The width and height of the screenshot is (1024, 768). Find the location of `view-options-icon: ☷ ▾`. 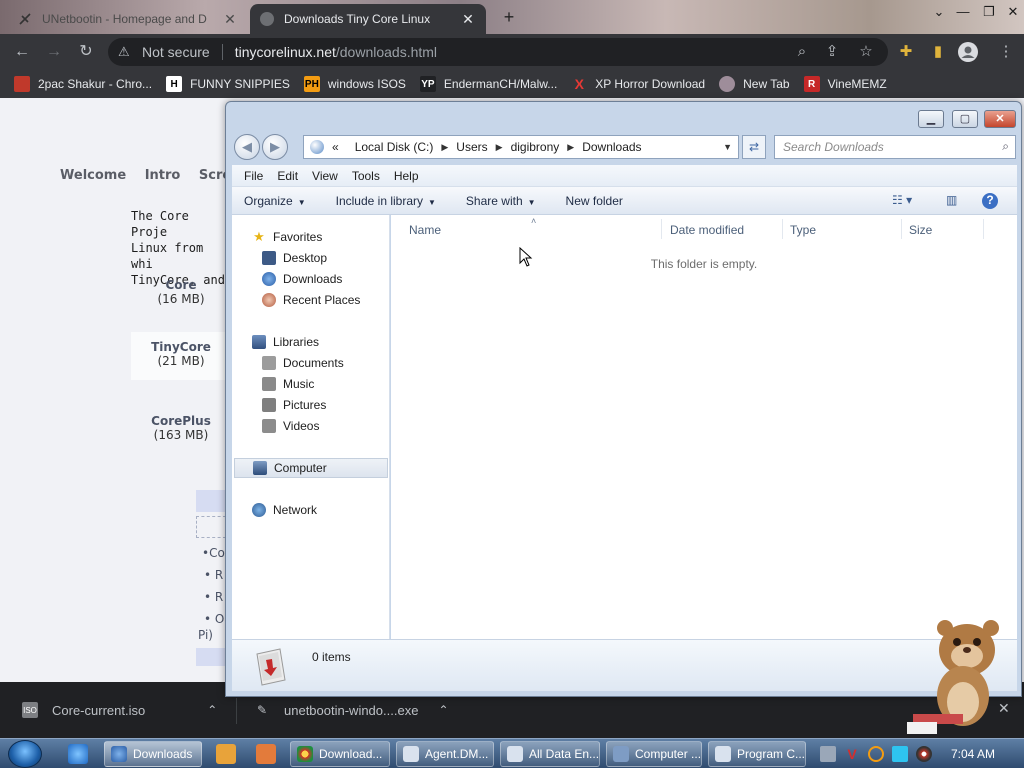

view-options-icon: ☷ ▾ is located at coordinates (902, 201).